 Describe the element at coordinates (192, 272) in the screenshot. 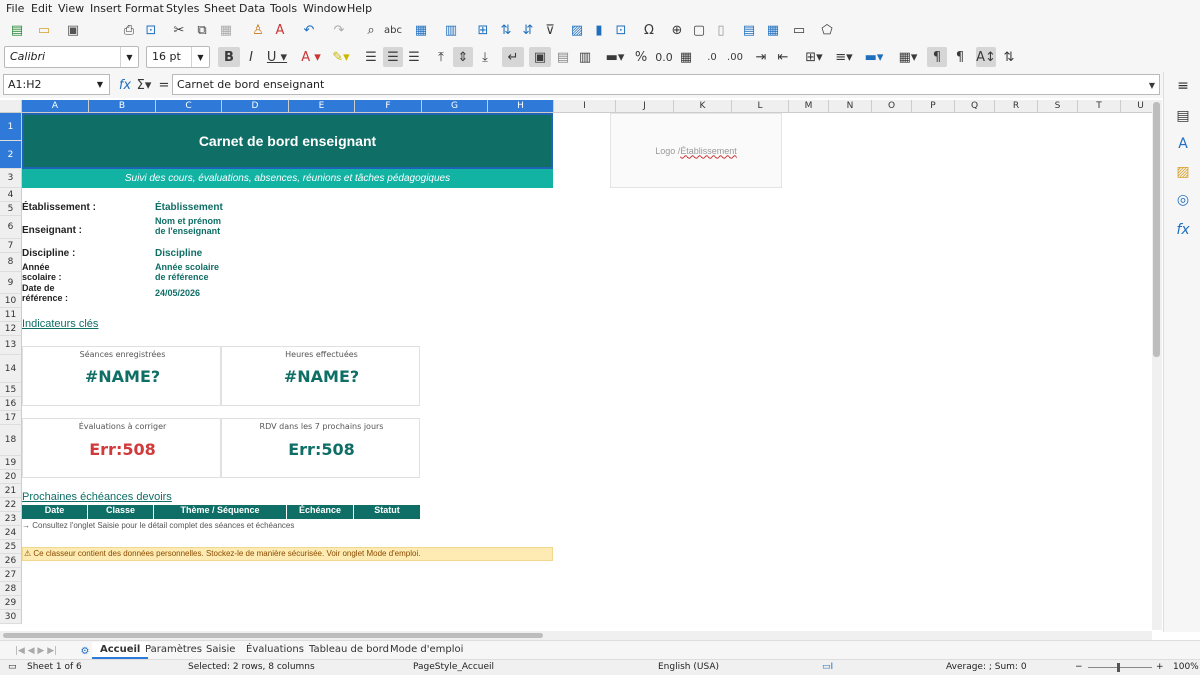

I see `value-annee: Année scolaire de référence` at that location.